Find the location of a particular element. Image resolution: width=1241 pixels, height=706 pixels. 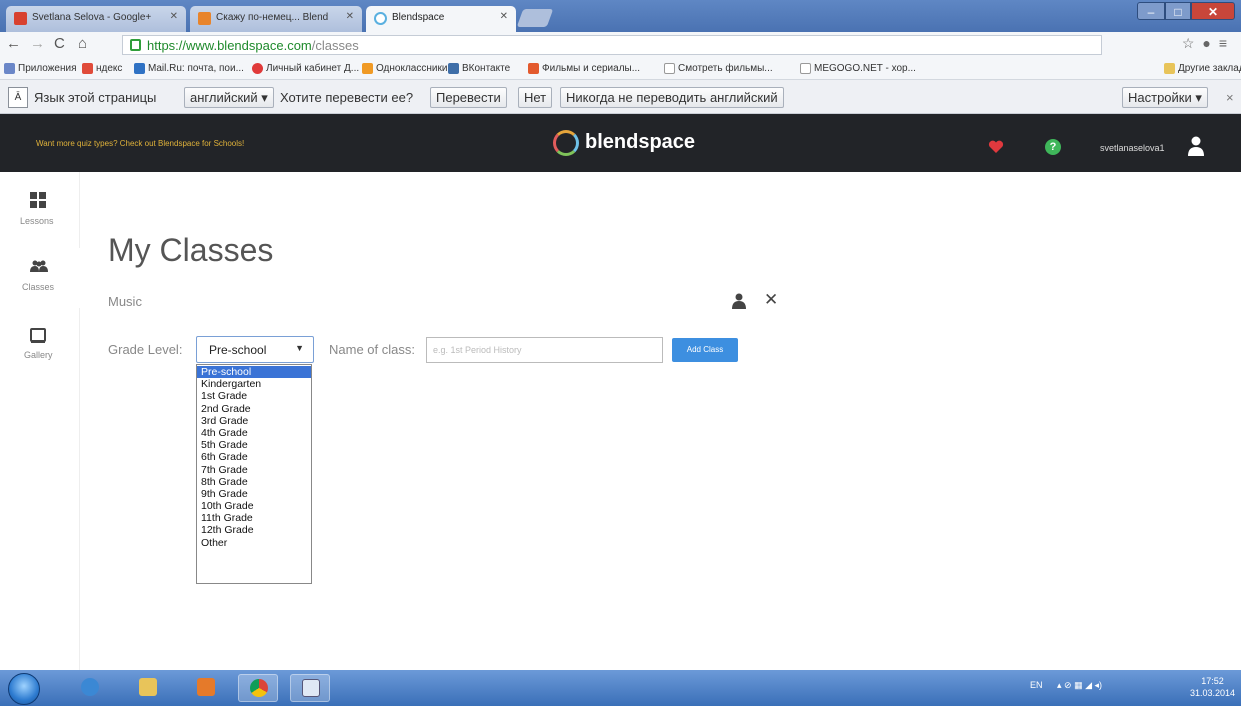

folder-icon is located at coordinates (148, 687).